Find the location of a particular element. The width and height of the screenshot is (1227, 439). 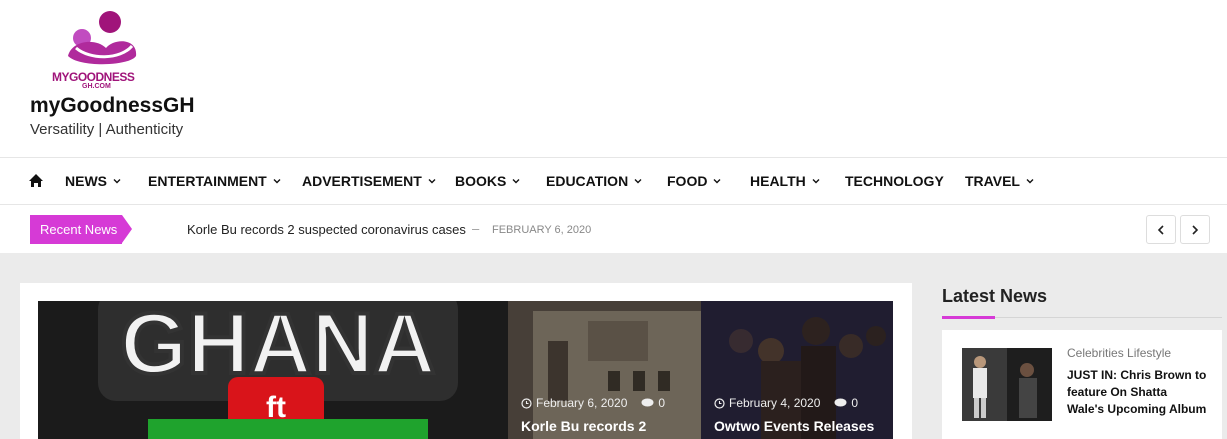

logo-subtext: GH.COM is located at coordinates (96, 86).